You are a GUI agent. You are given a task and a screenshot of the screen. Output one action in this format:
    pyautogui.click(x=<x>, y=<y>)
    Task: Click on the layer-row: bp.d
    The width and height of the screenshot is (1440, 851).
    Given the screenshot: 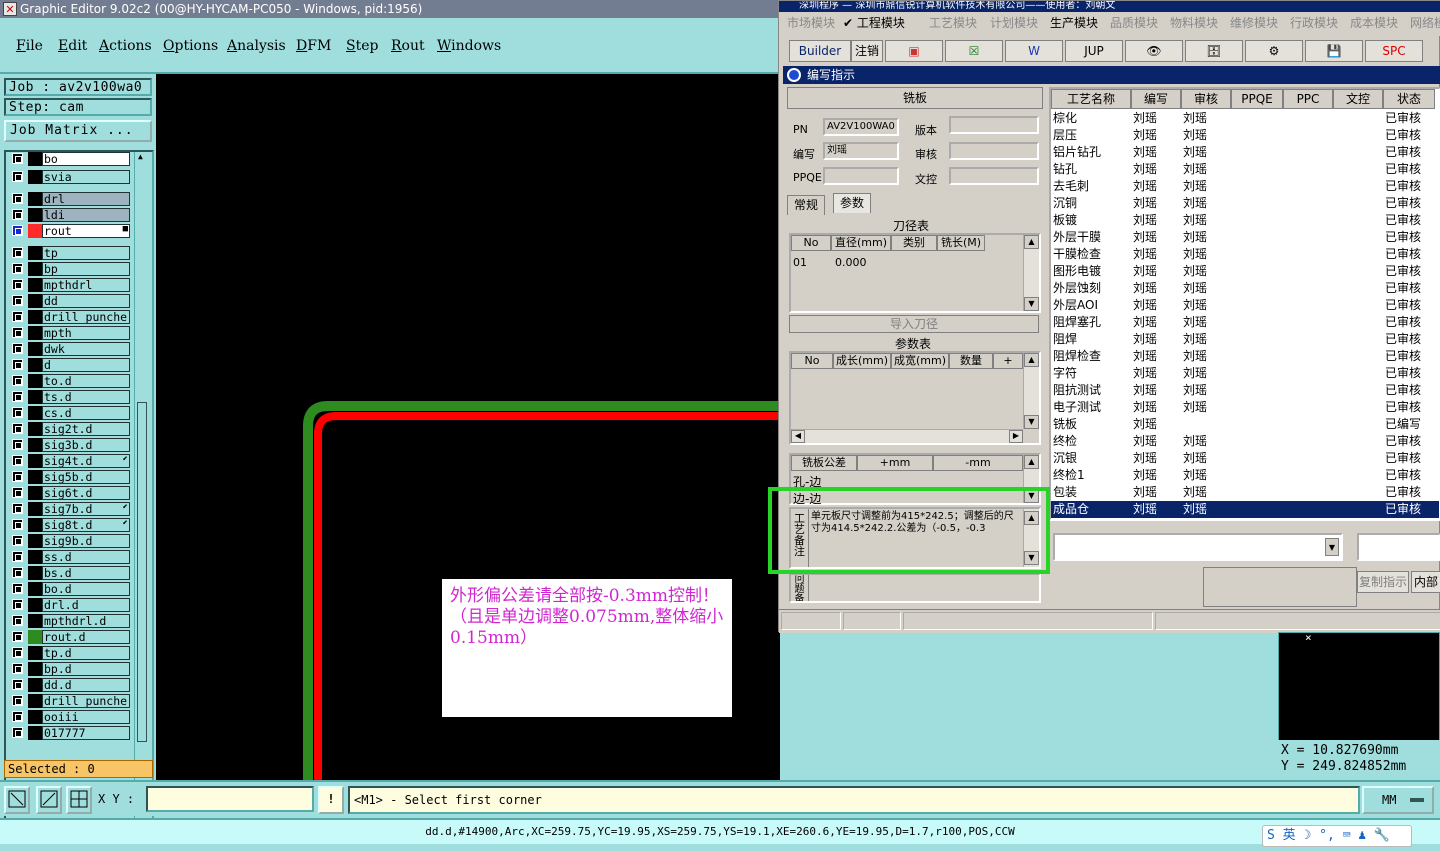 What is the action you would take?
    pyautogui.click(x=69, y=669)
    